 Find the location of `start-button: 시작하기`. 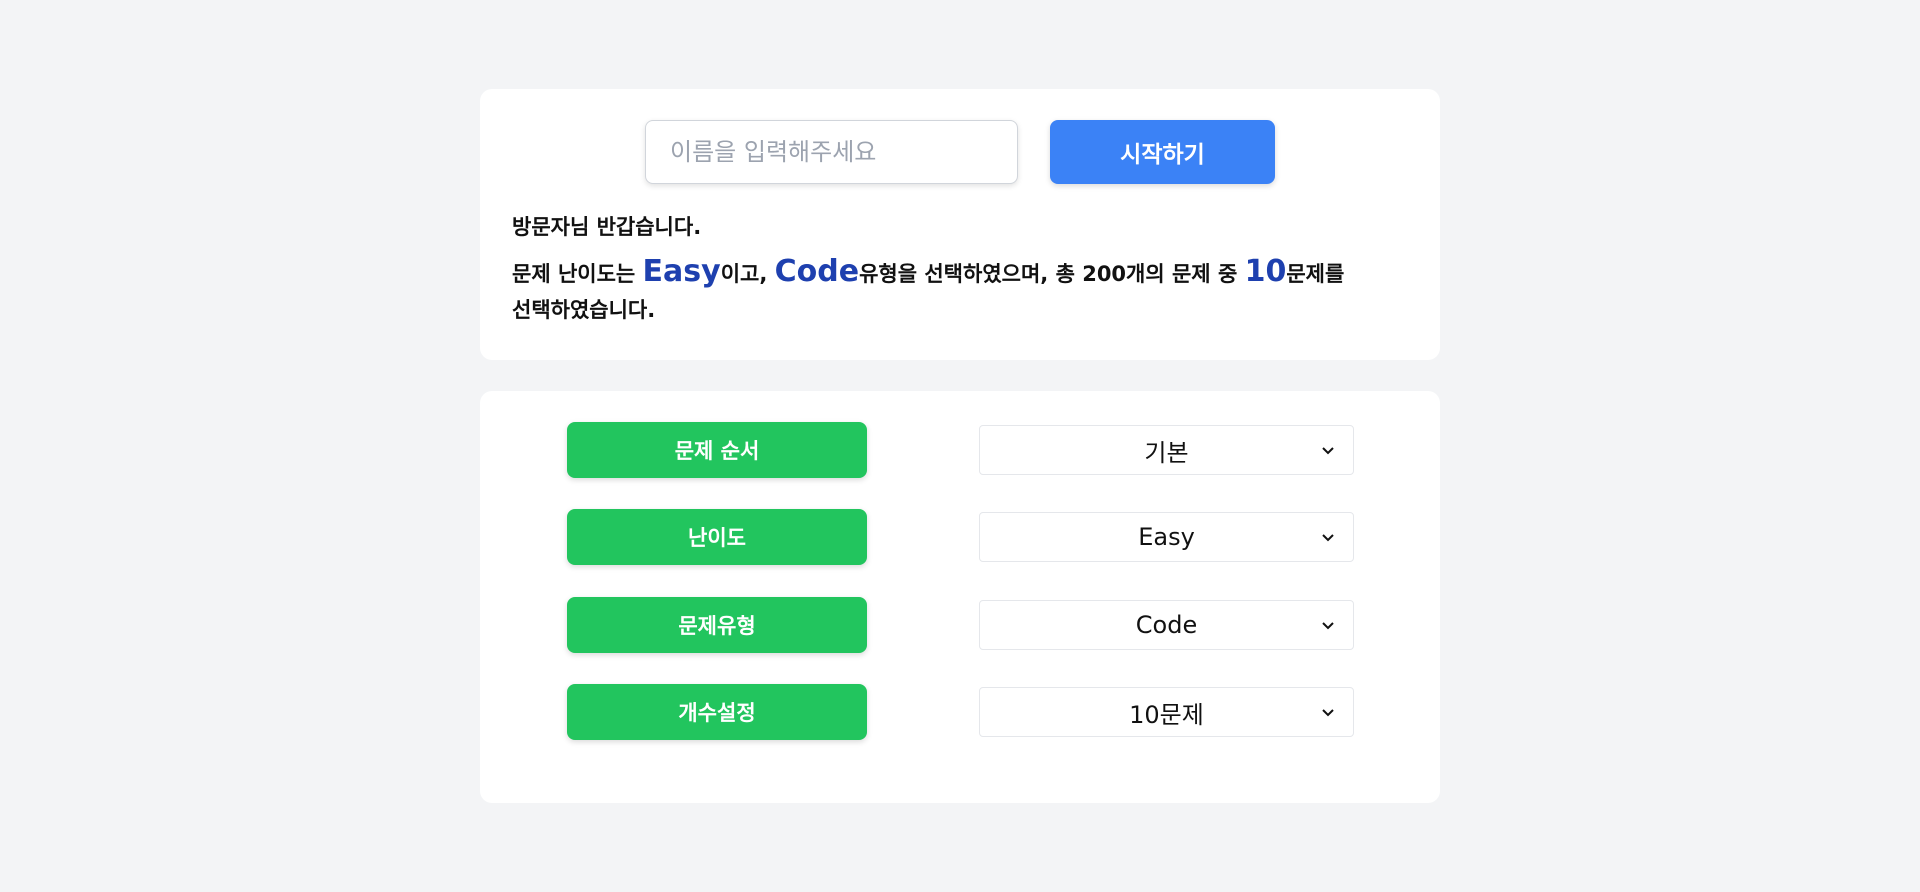

start-button: 시작하기 is located at coordinates (1162, 152).